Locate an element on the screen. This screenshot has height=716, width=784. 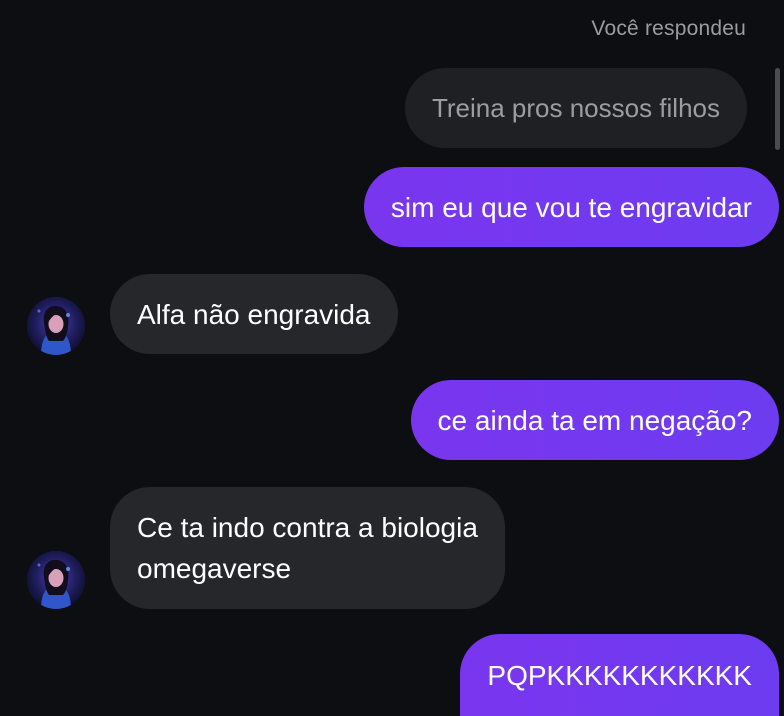
message-text: sim eu que vou te engravidar is located at coordinates (571, 207).